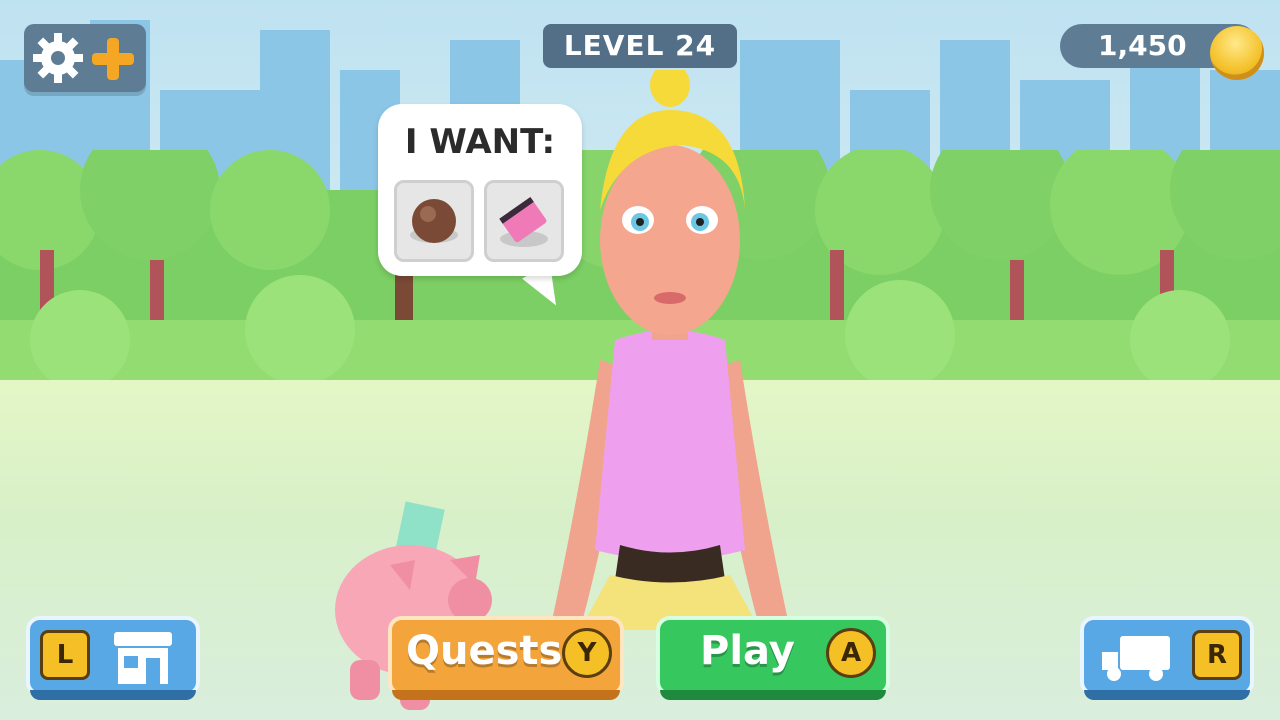 The height and width of the screenshot is (720, 1280). I want to click on level-indicator: LEVEL 24, so click(640, 46).